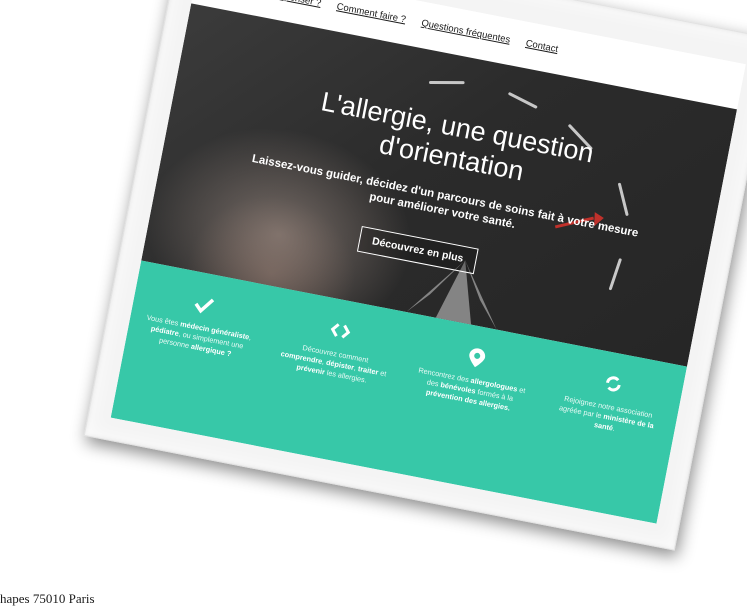  What do you see at coordinates (465, 32) in the screenshot?
I see `nav-link-questions-frequentes: Questions fréquentes` at bounding box center [465, 32].